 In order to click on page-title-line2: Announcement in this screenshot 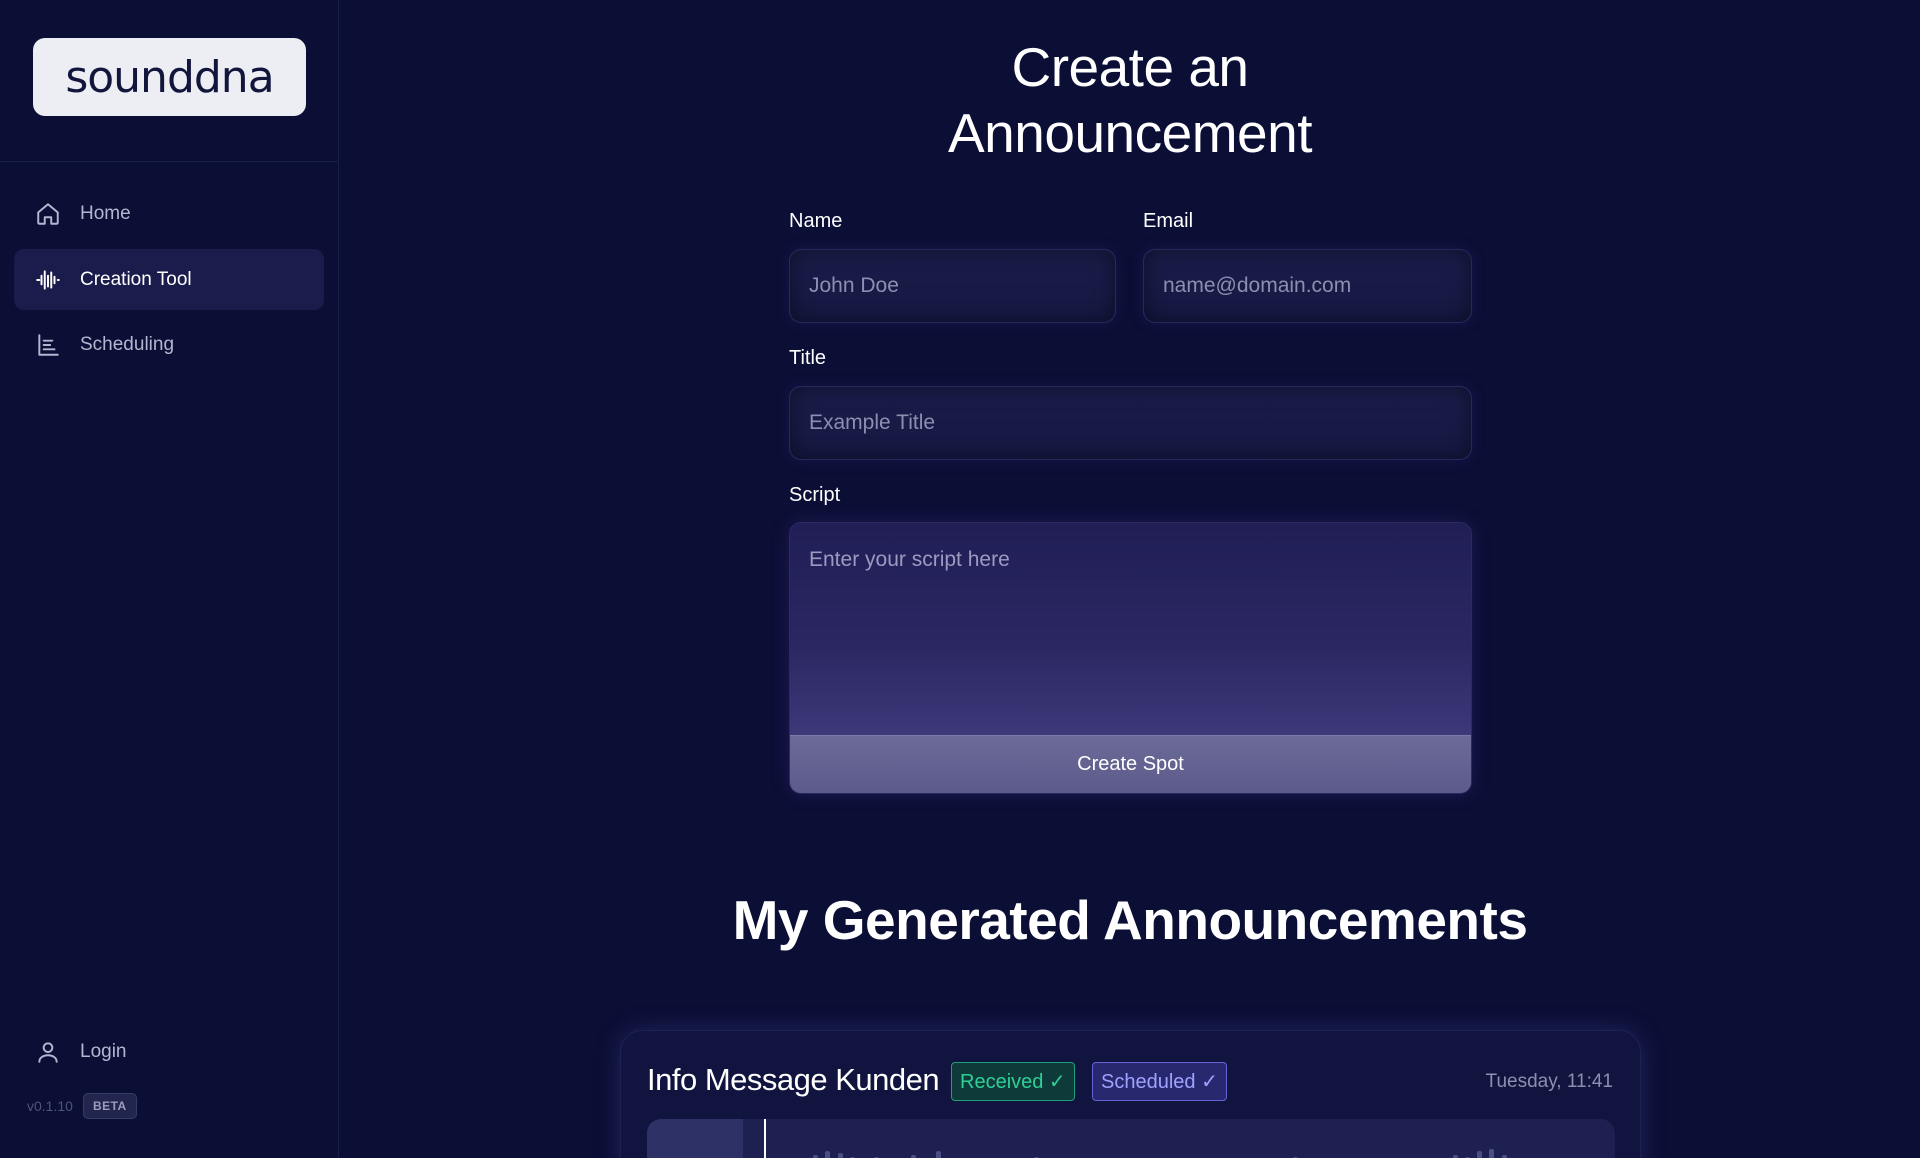, I will do `click(1130, 133)`.